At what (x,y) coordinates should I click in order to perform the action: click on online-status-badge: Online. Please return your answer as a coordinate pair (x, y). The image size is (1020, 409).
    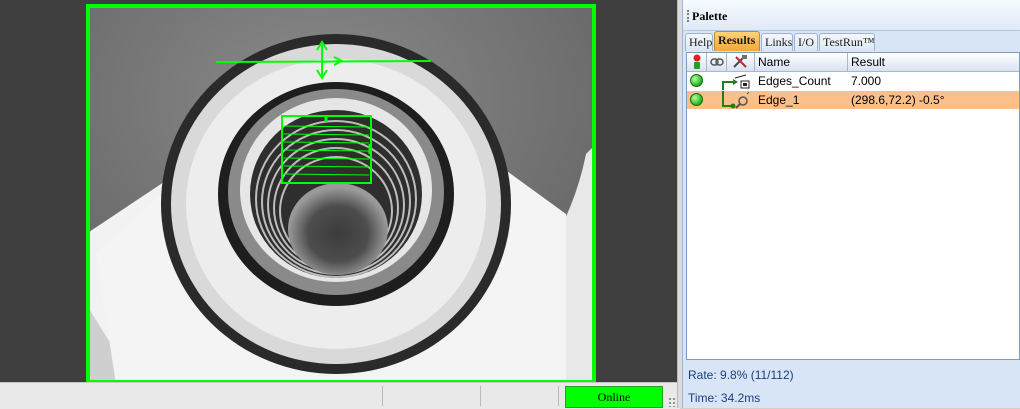
    Looking at the image, I should click on (614, 397).